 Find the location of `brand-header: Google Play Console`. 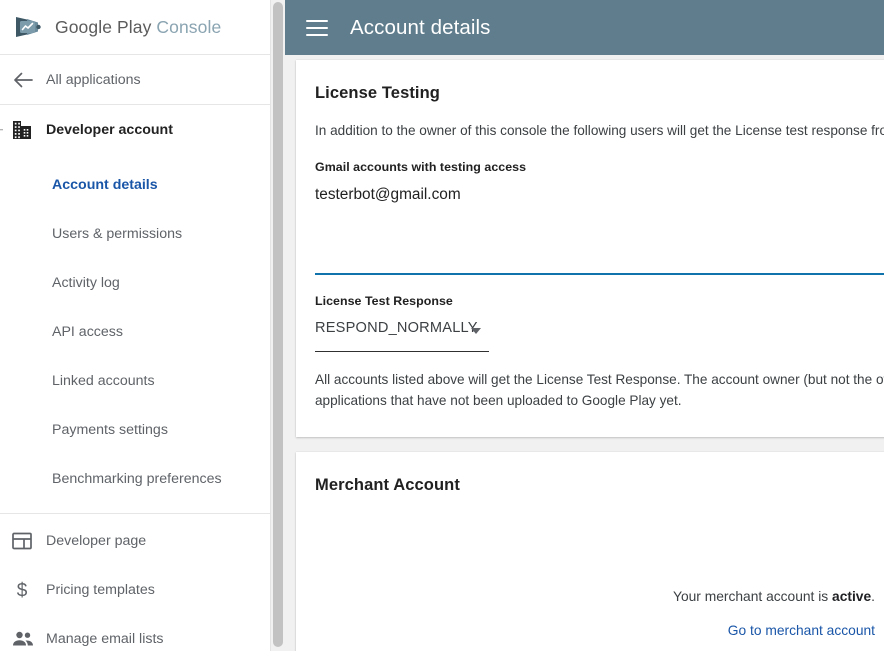

brand-header: Google Play Console is located at coordinates (135, 27).